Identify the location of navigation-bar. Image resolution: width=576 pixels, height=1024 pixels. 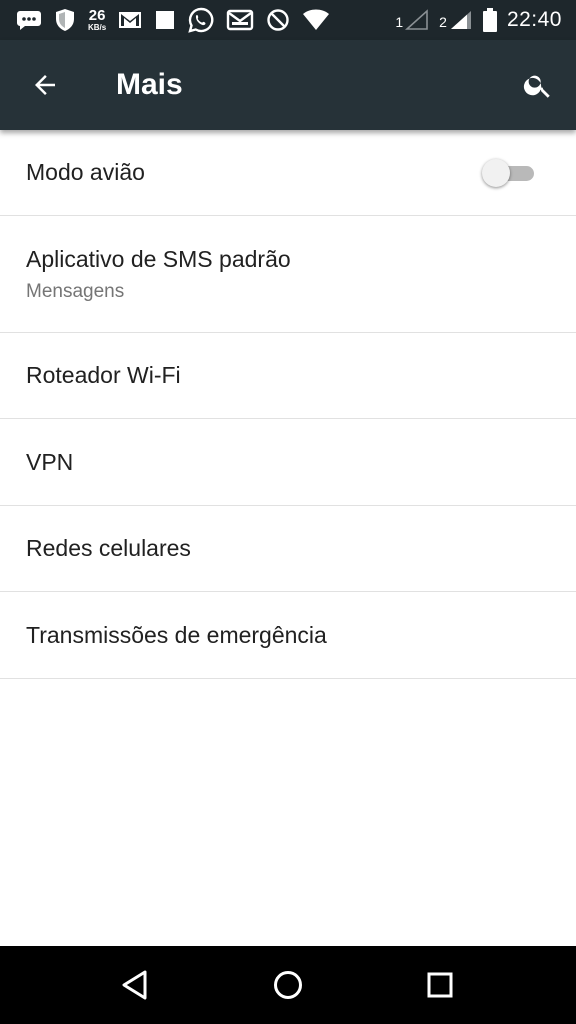
(288, 985).